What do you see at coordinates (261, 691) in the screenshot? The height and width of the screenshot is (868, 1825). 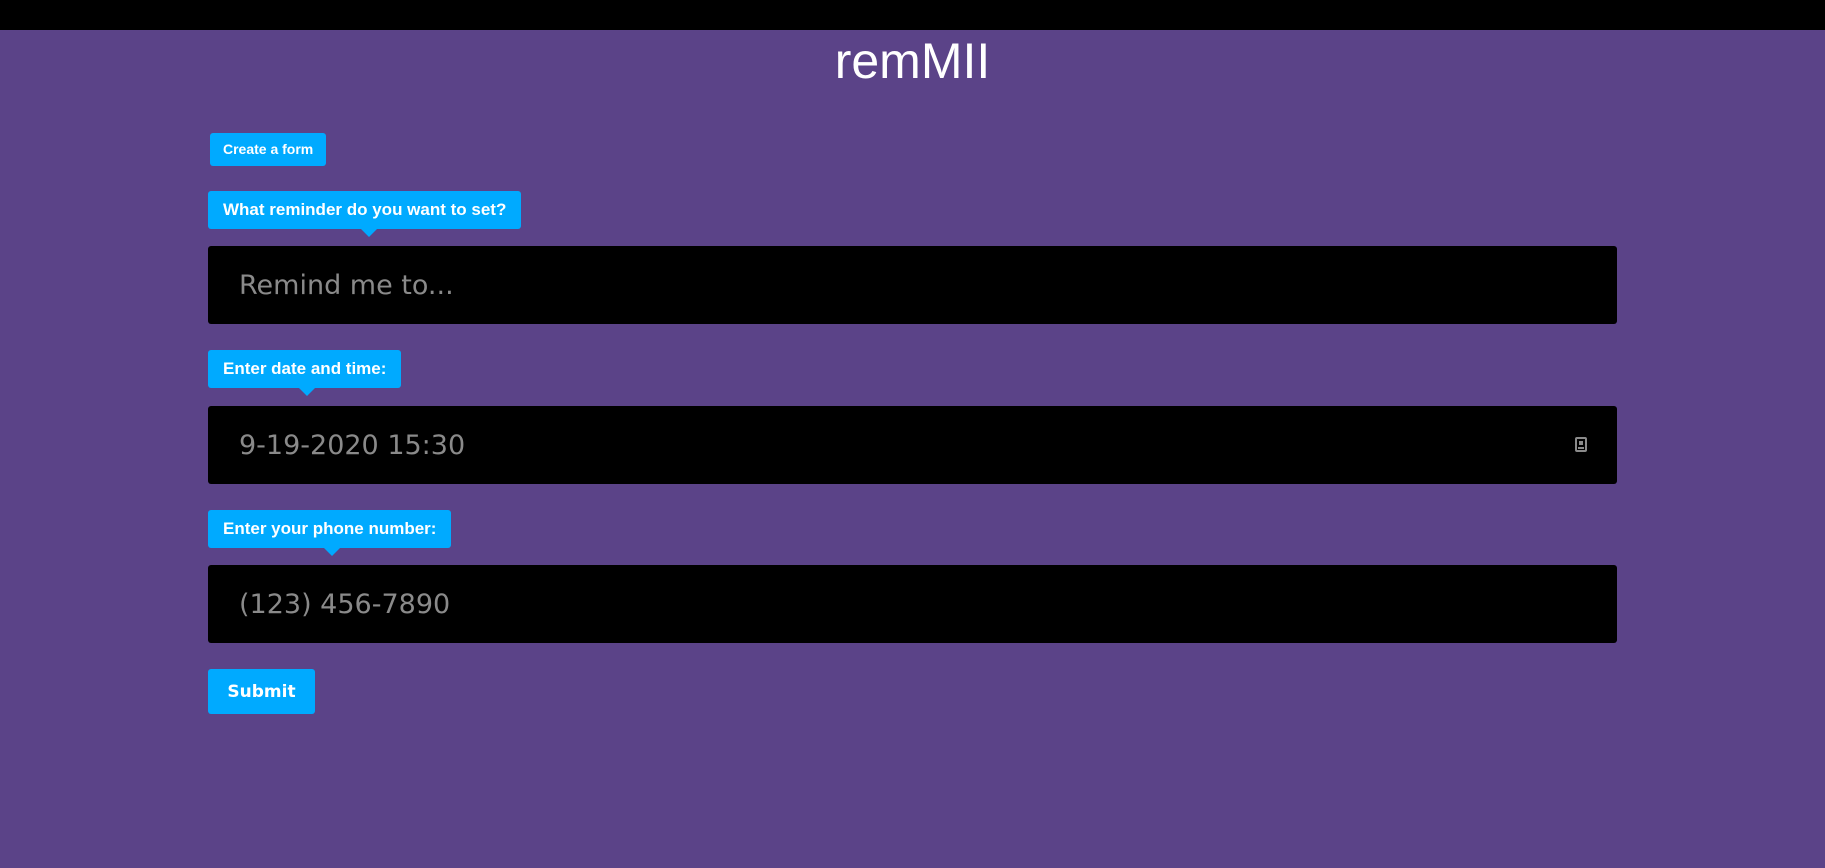 I see `submit-button: Submit` at bounding box center [261, 691].